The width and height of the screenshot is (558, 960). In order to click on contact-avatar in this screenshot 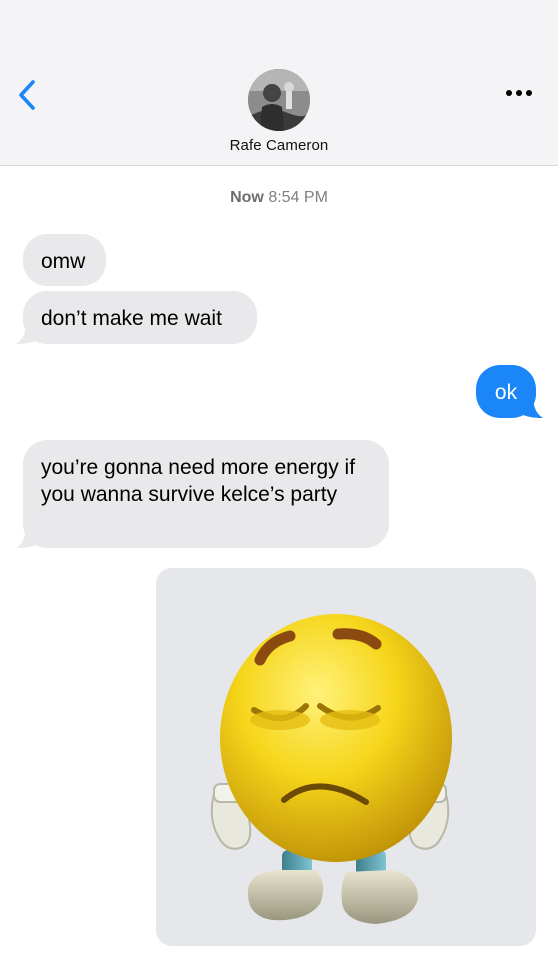, I will do `click(279, 100)`.